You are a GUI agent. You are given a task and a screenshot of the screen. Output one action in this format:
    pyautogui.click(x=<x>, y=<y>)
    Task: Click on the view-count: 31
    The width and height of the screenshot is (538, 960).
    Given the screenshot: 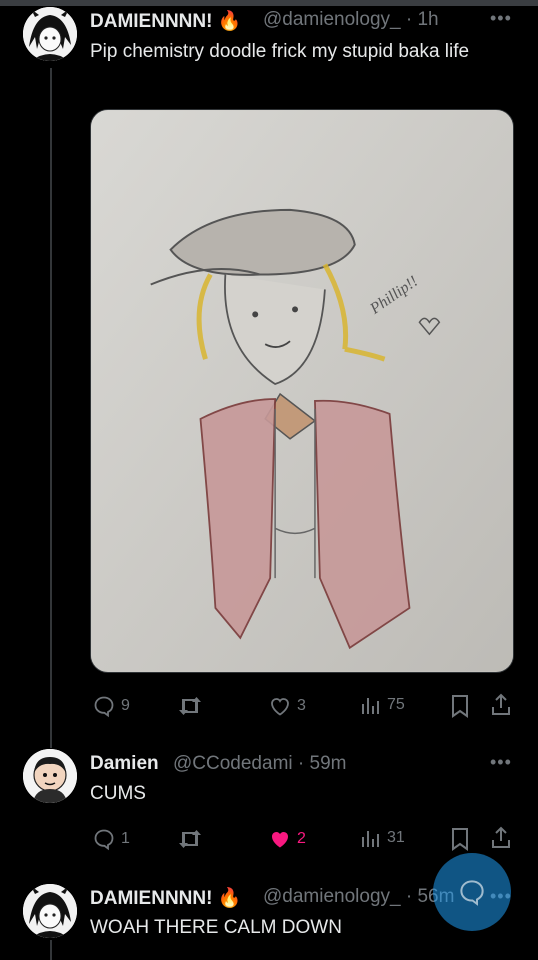 What is the action you would take?
    pyautogui.click(x=396, y=837)
    